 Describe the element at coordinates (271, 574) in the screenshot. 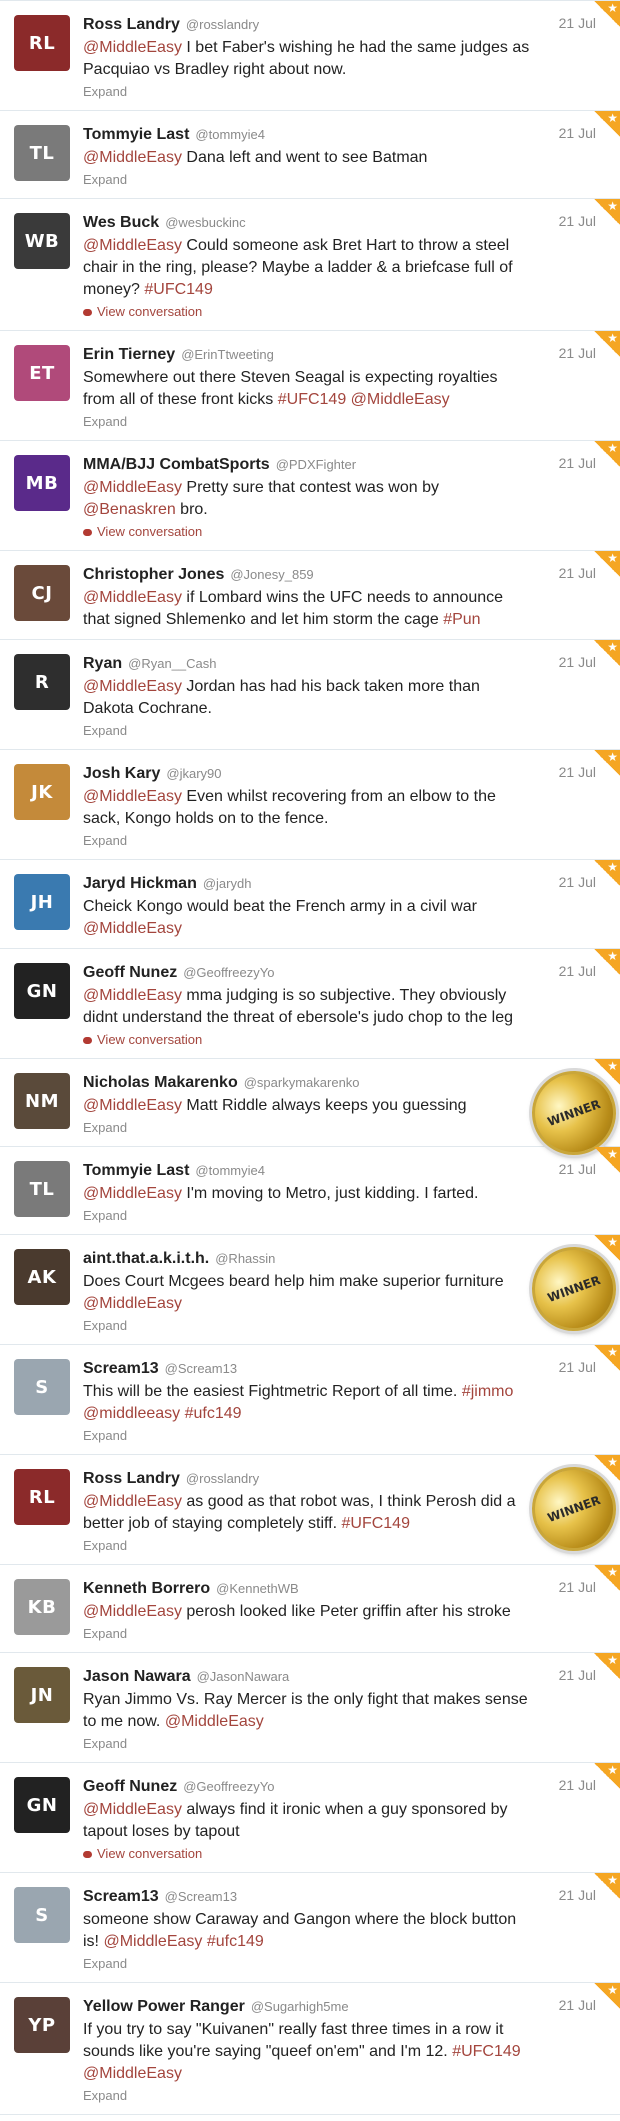

I see `tweet-author-handle: @Jonesy_859` at that location.